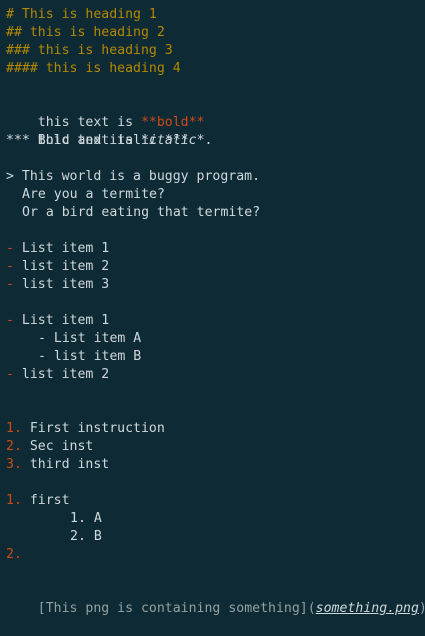 This screenshot has height=636, width=425. I want to click on italic-line: thic text is *italic*., so click(109, 131).